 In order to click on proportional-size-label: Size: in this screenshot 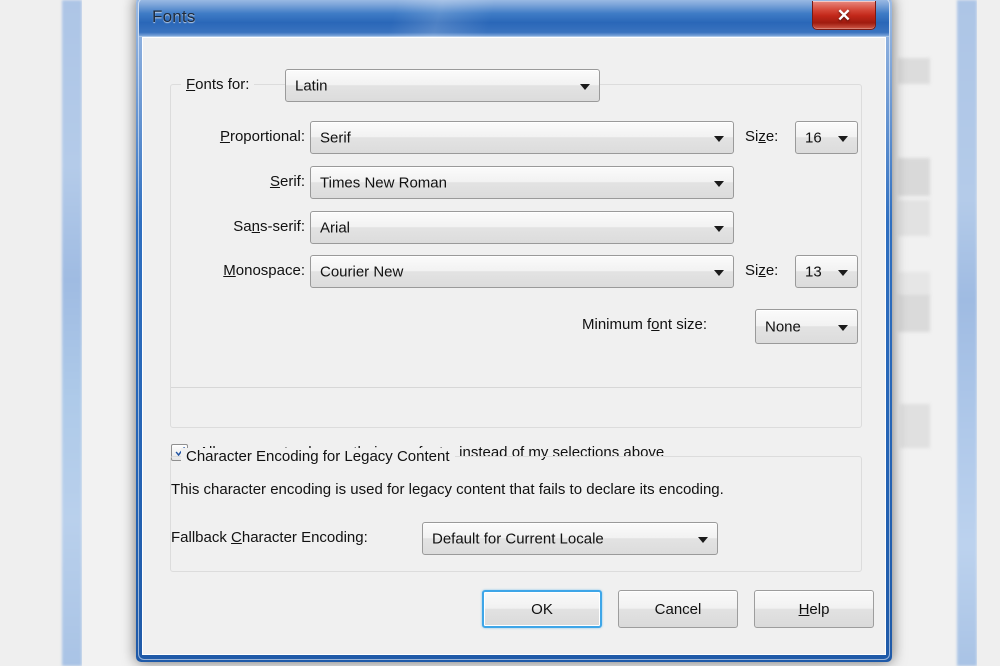, I will do `click(762, 136)`.